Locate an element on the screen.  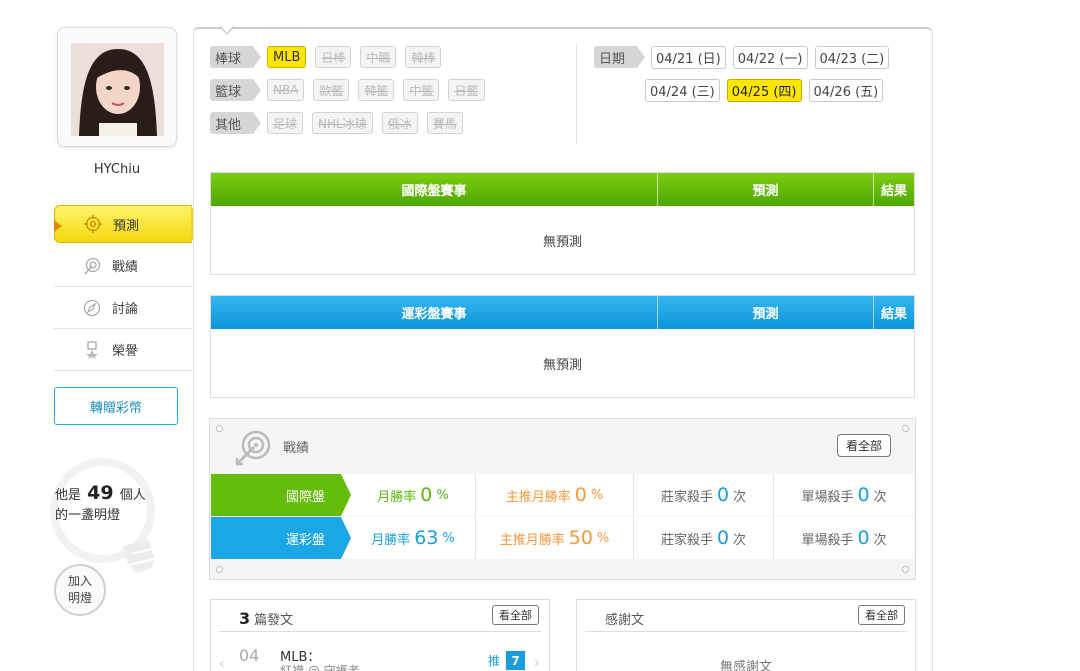
category-row-other: 其他 足球 NHL冰球 俄冰 賽馬 is located at coordinates (341, 123).